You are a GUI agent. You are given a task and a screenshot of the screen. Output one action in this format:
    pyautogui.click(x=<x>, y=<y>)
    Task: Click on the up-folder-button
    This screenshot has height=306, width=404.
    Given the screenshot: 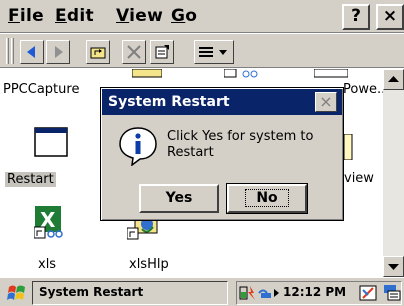 What is the action you would take?
    pyautogui.click(x=98, y=52)
    